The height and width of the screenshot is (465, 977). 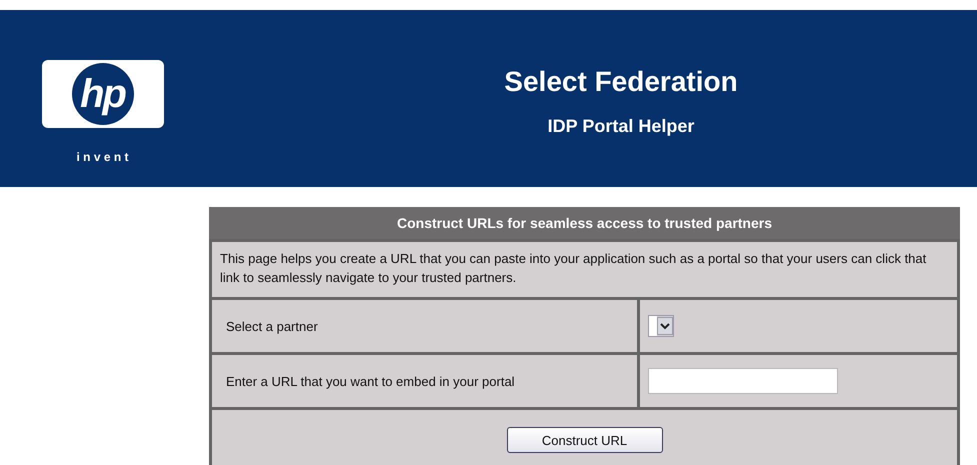 What do you see at coordinates (584, 269) in the screenshot?
I see `panel-description: This page helps you create a URL that you can paste into your application such as a portal so that your users can click that link to seamlessly navigate to your trusted partners.` at bounding box center [584, 269].